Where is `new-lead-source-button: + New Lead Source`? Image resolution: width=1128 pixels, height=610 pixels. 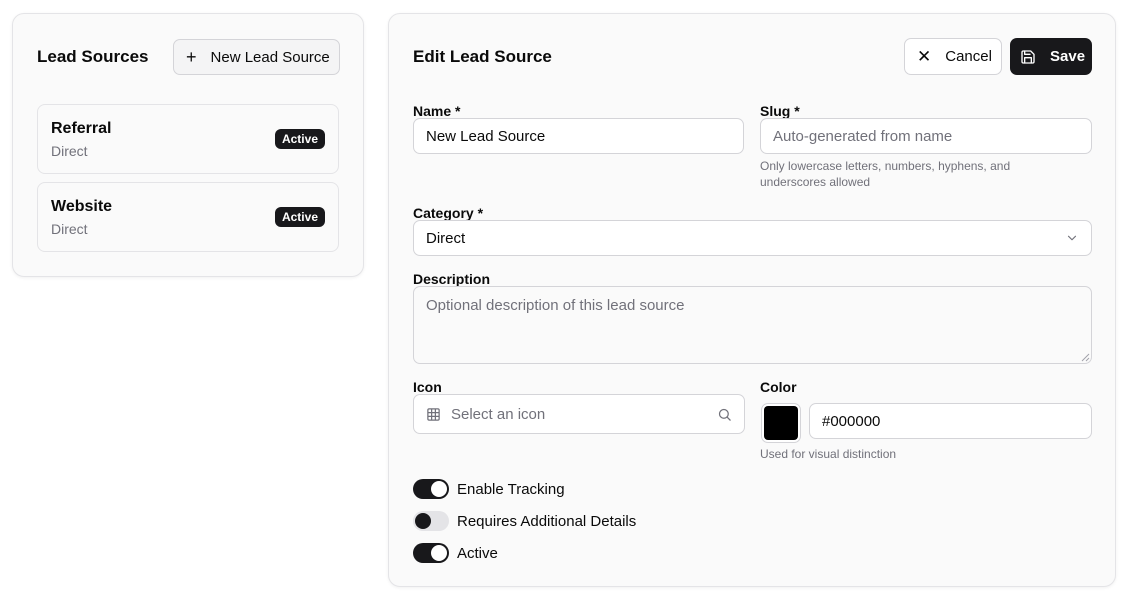 new-lead-source-button: + New Lead Source is located at coordinates (256, 57).